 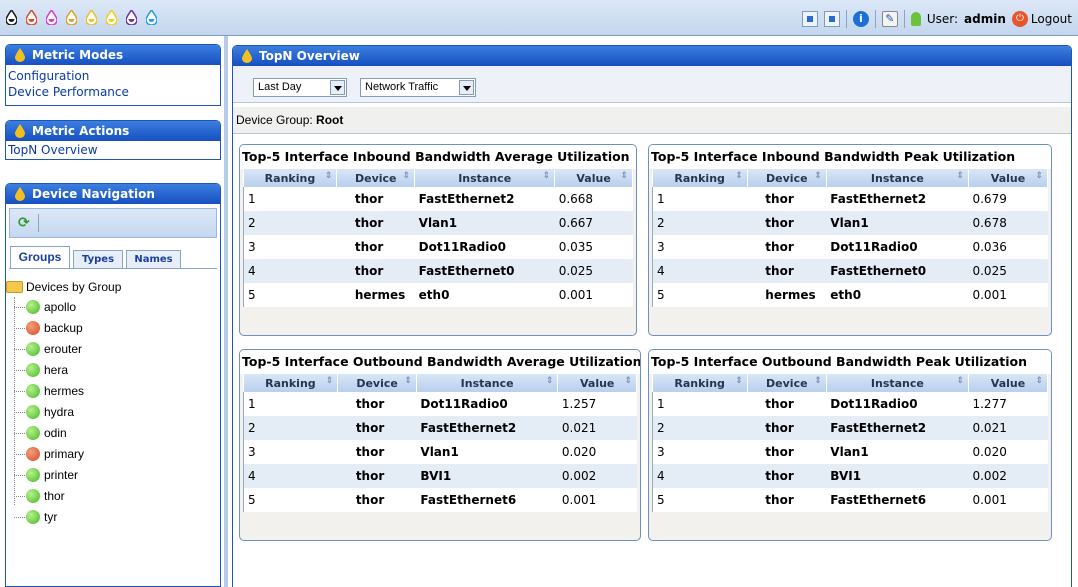 What do you see at coordinates (33, 475) in the screenshot?
I see `status-up-icon` at bounding box center [33, 475].